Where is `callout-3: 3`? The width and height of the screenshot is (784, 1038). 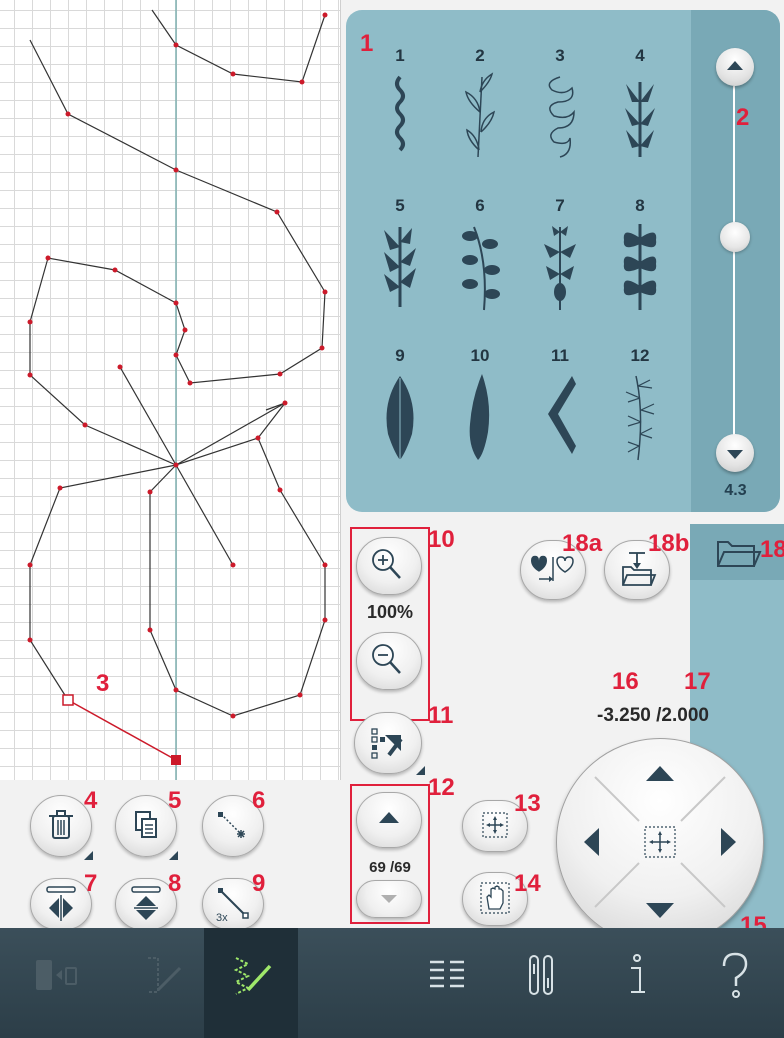
callout-3: 3 is located at coordinates (103, 683).